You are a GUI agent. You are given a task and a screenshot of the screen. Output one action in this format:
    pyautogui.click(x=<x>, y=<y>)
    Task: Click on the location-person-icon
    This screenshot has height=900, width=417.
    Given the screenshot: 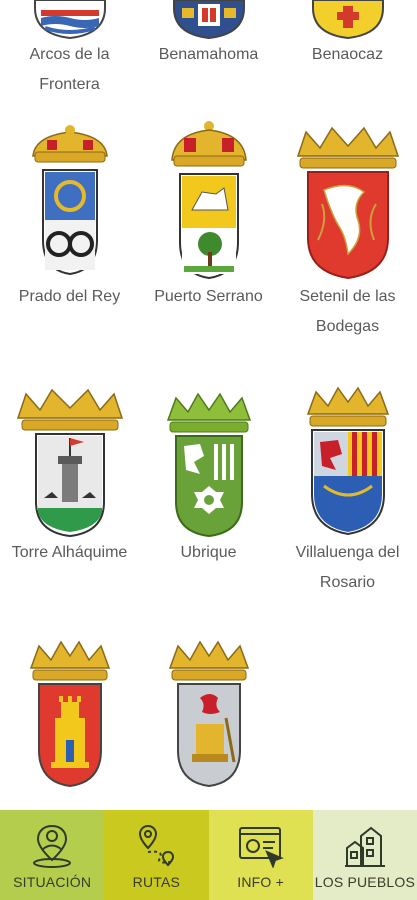 What is the action you would take?
    pyautogui.click(x=52, y=846)
    